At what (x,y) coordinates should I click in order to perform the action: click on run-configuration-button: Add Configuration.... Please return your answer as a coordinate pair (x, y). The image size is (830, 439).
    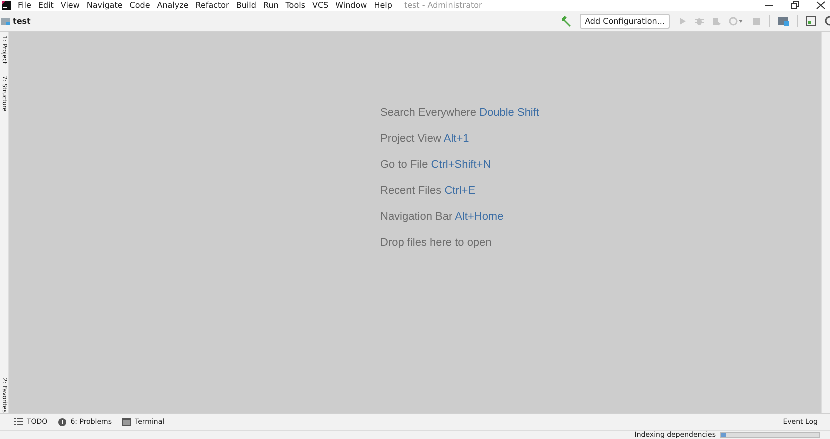
    Looking at the image, I should click on (625, 21).